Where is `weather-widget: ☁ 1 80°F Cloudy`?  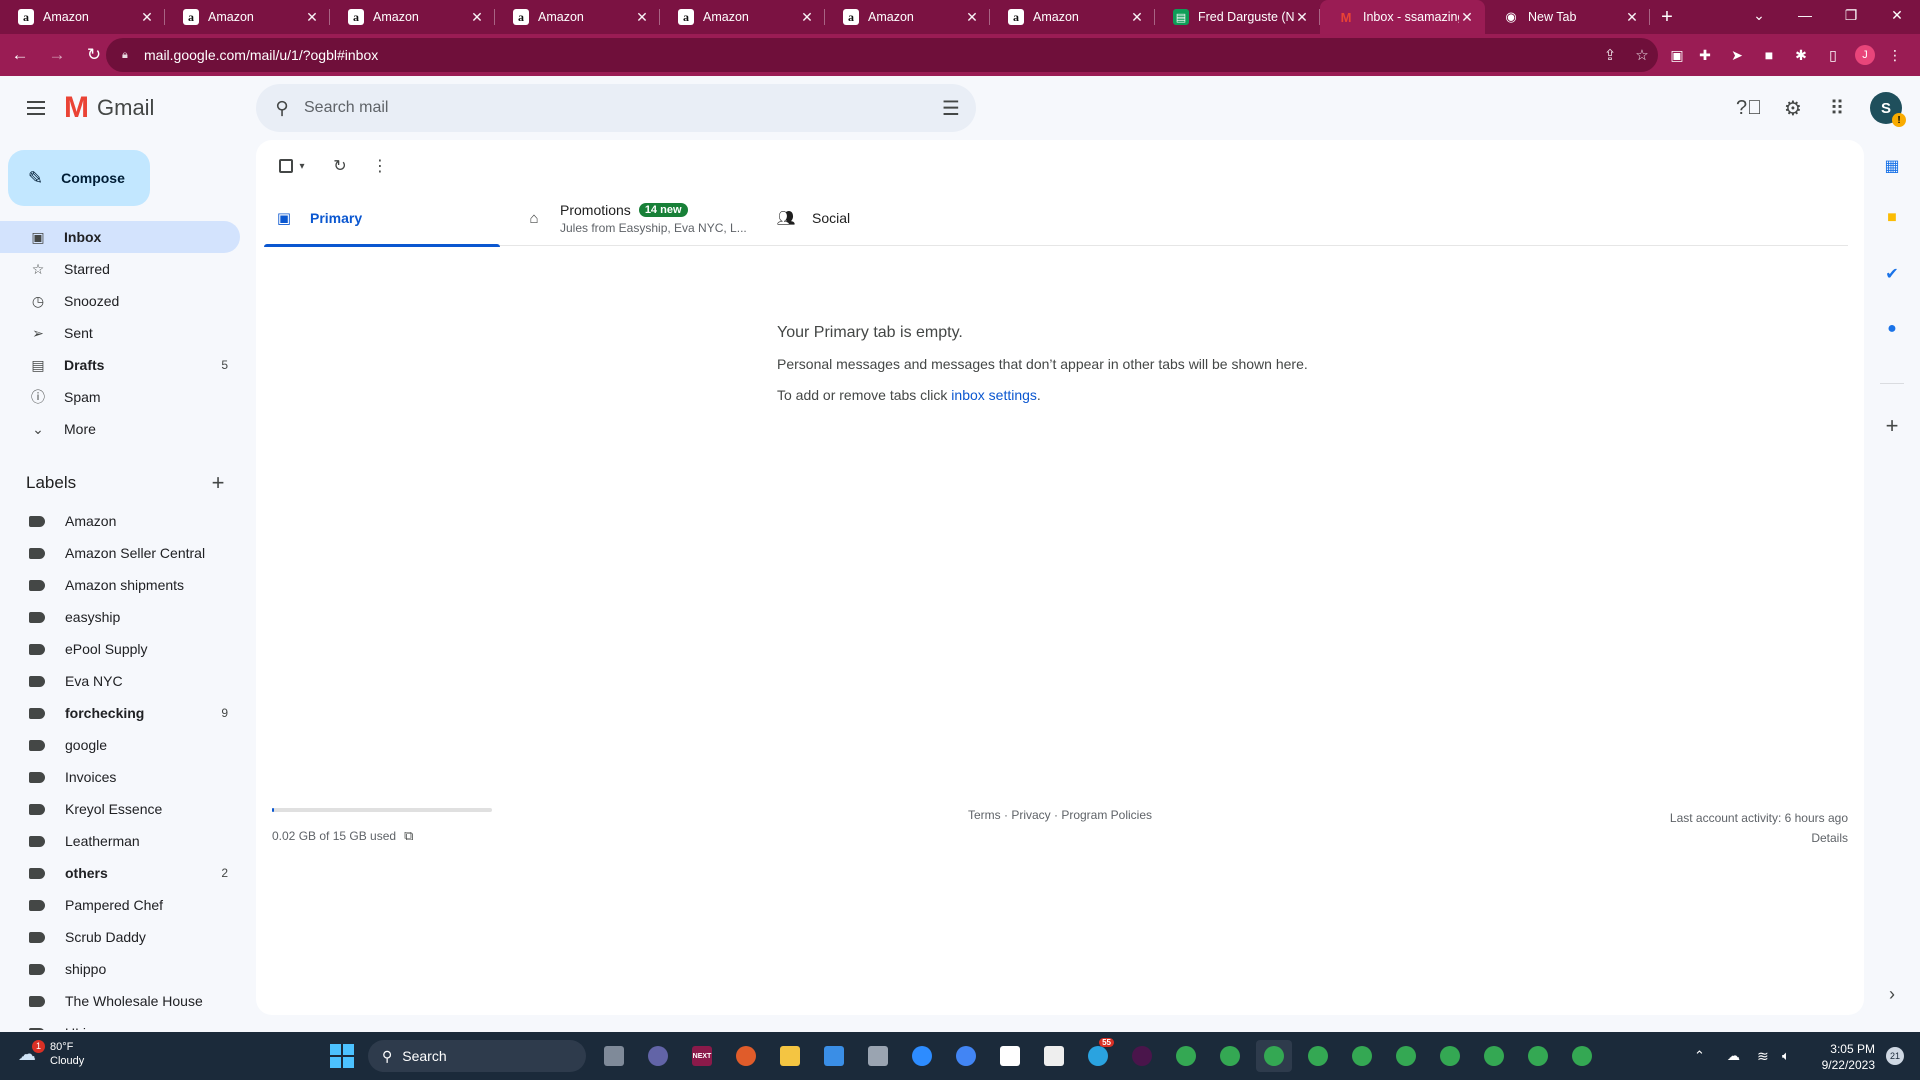
weather-widget: ☁ 1 80°F Cloudy is located at coordinates (51, 1053).